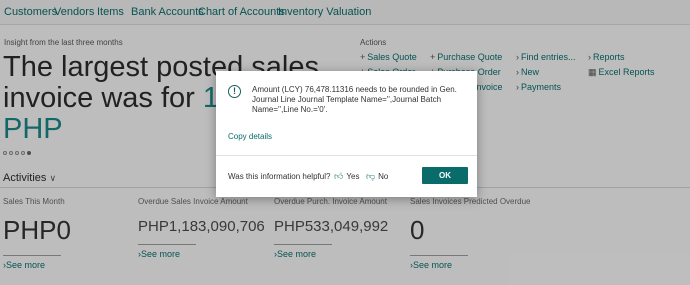  Describe the element at coordinates (353, 176) in the screenshot. I see `yes-label: Yes` at that location.